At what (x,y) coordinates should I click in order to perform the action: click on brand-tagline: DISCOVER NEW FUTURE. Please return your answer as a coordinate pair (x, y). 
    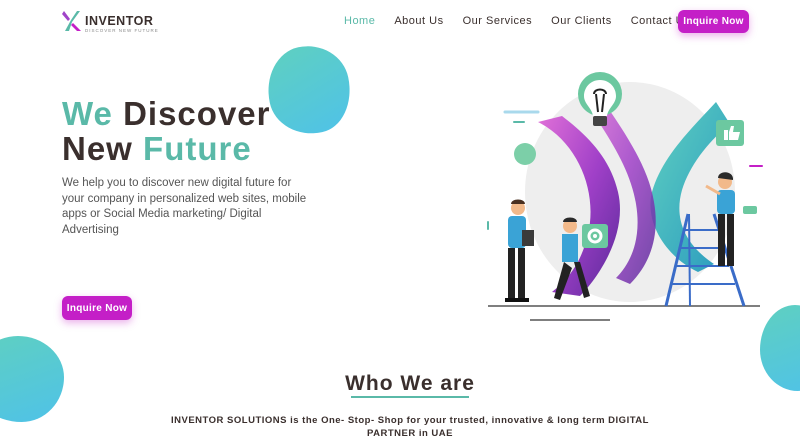
    Looking at the image, I should click on (122, 30).